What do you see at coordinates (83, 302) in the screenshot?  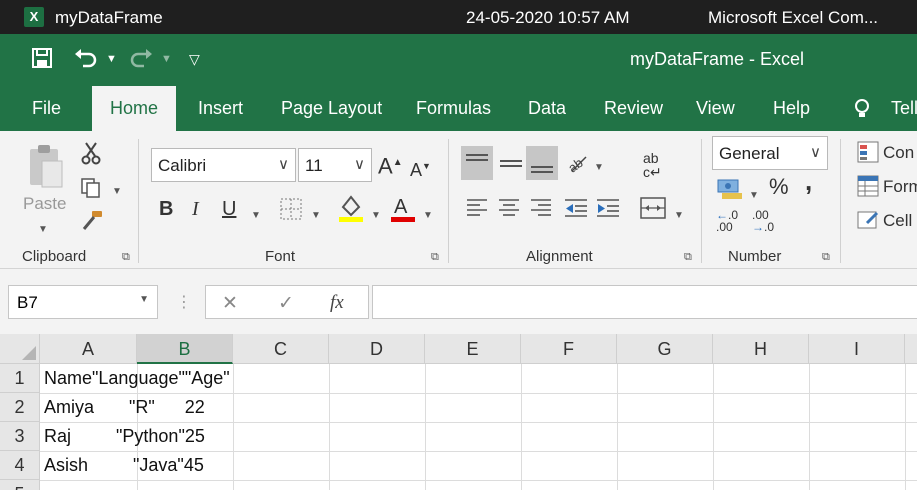 I see `name-box: B7 ▼` at bounding box center [83, 302].